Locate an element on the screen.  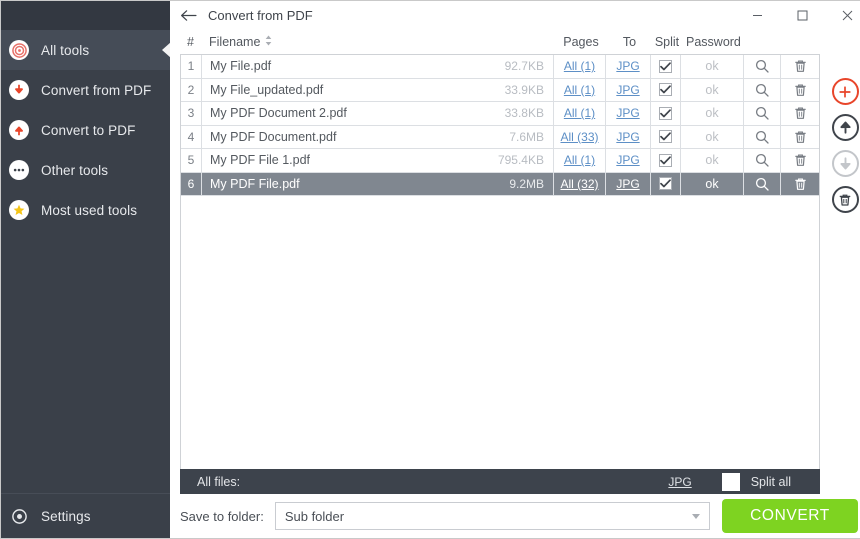
minimize-button is located at coordinates (757, 15).